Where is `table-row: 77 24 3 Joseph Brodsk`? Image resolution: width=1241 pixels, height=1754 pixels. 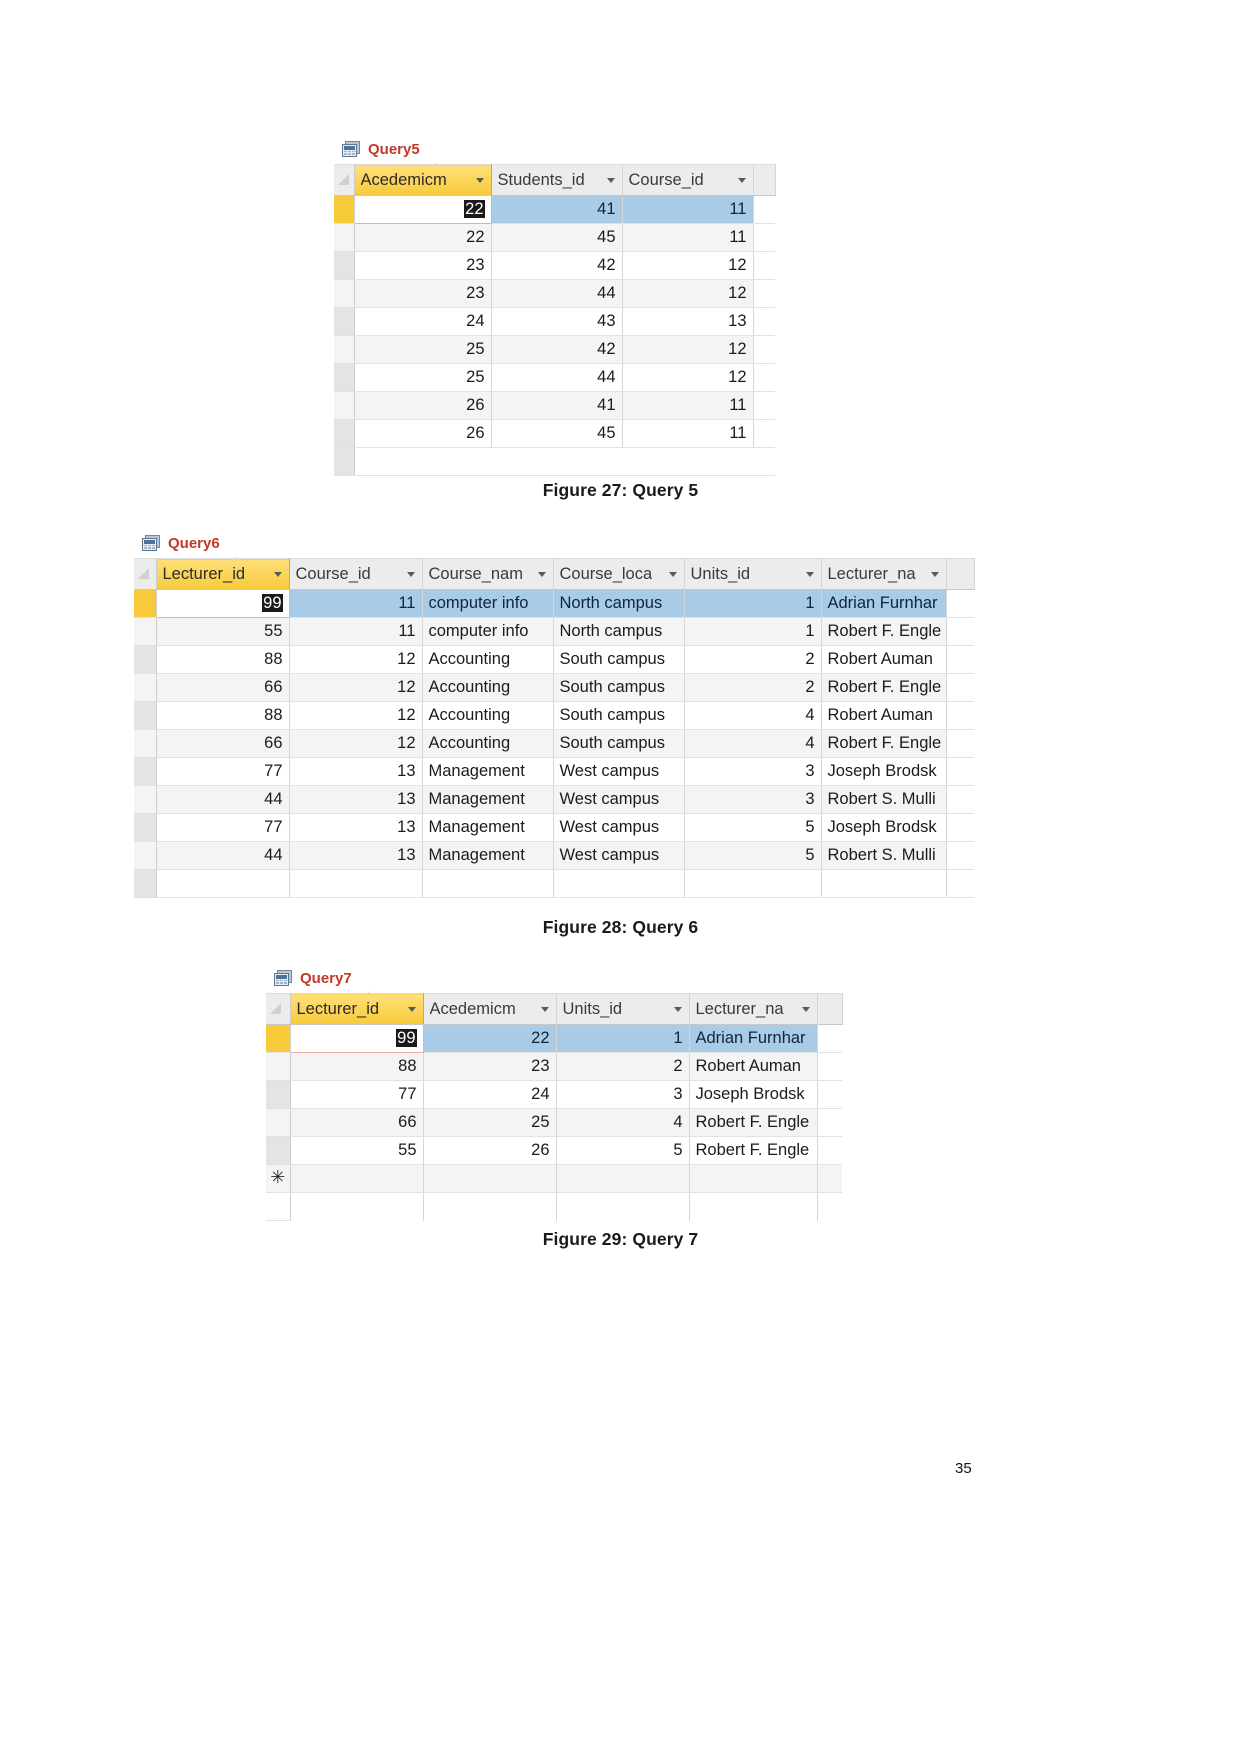
table-row: 77 24 3 Joseph Brodsk is located at coordinates (554, 1094).